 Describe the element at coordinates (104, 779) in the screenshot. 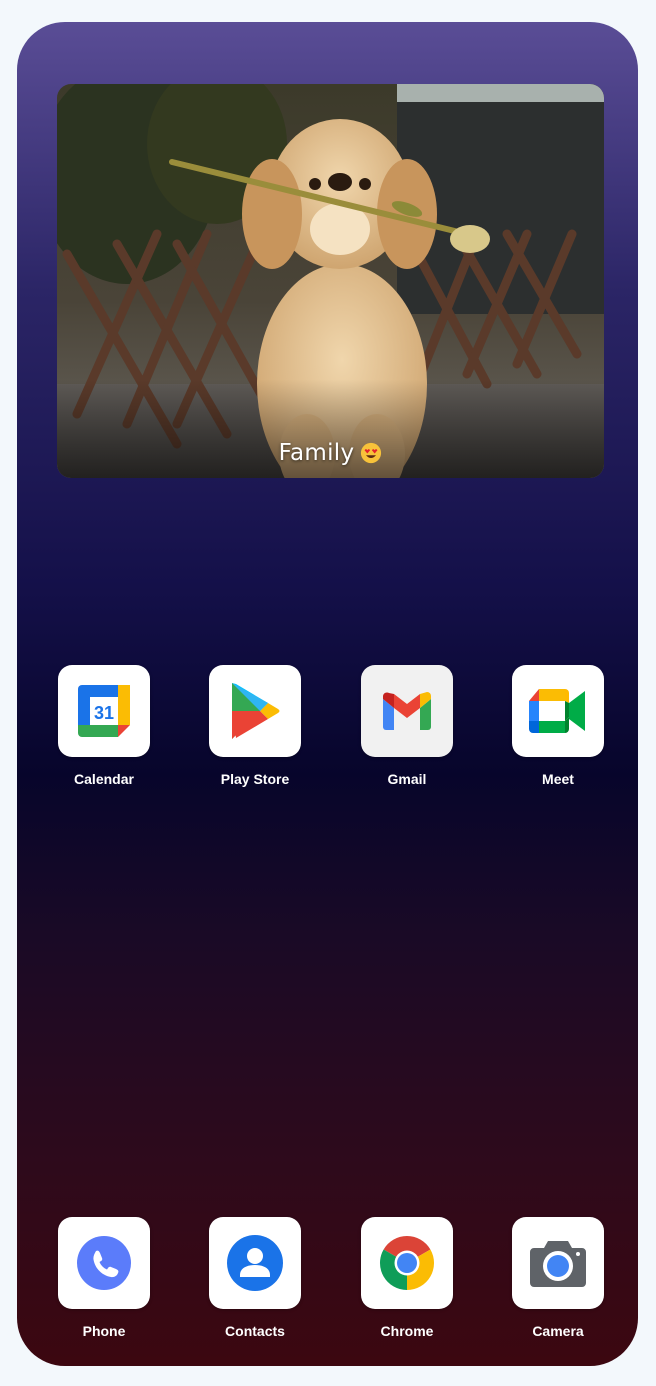

I see `app-label-calendar: Calendar` at that location.